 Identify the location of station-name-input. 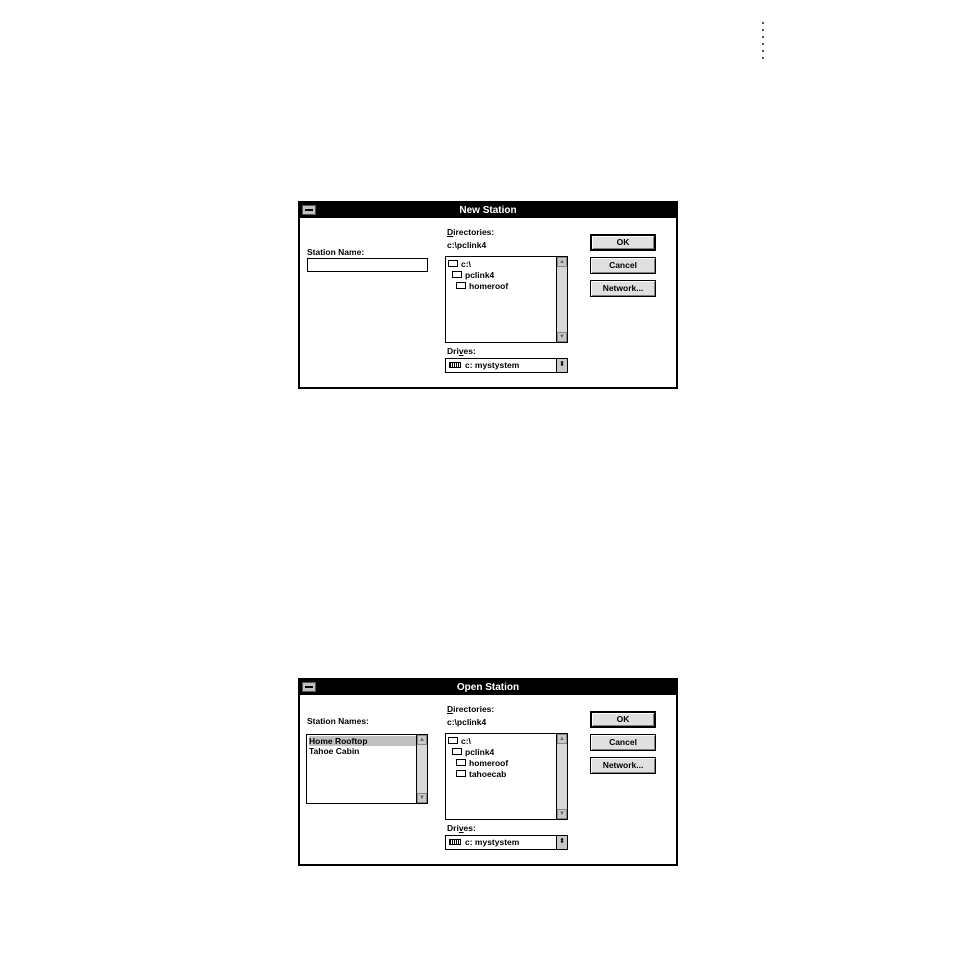
(367, 265).